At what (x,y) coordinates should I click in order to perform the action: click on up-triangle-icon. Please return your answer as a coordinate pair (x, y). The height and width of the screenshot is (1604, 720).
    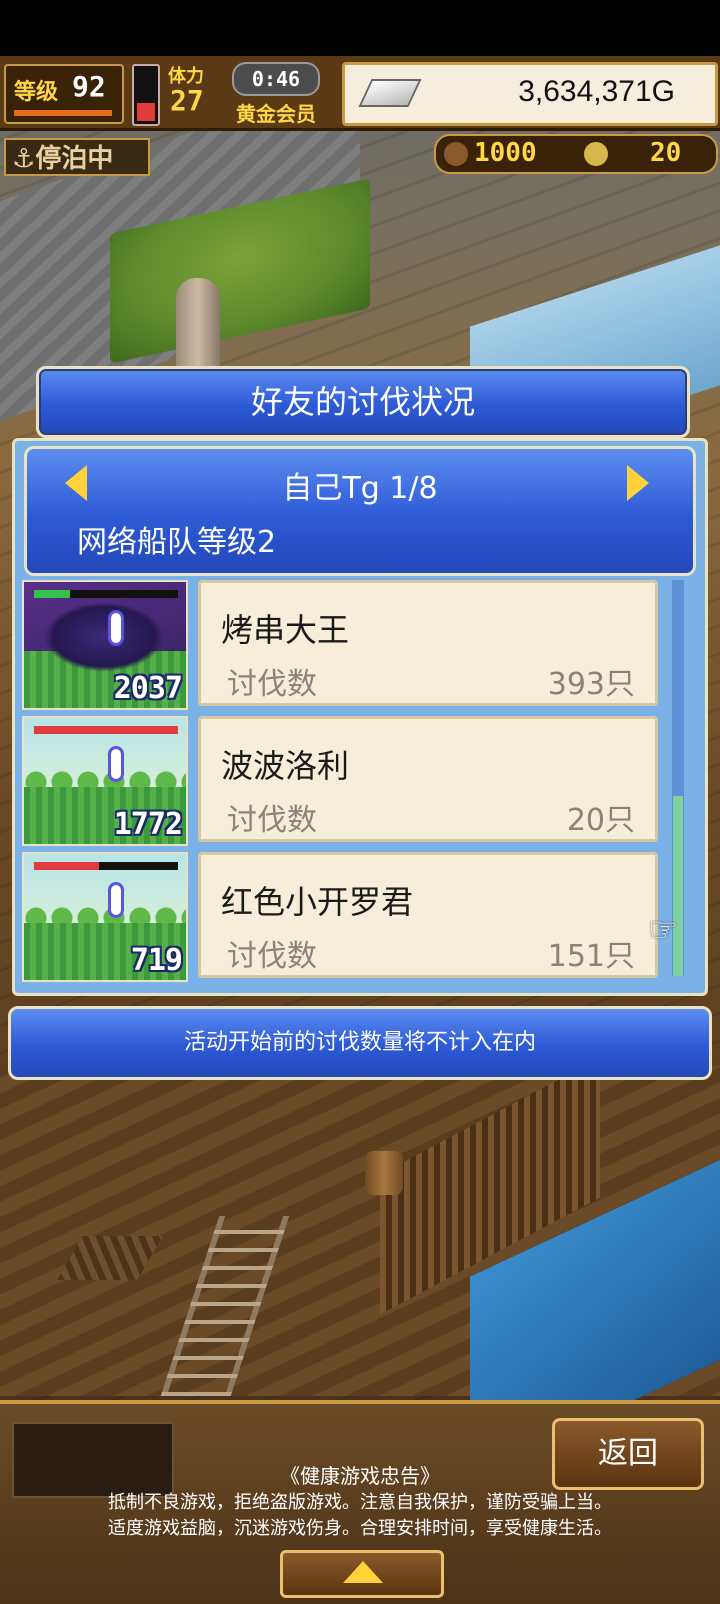
    Looking at the image, I should click on (363, 1572).